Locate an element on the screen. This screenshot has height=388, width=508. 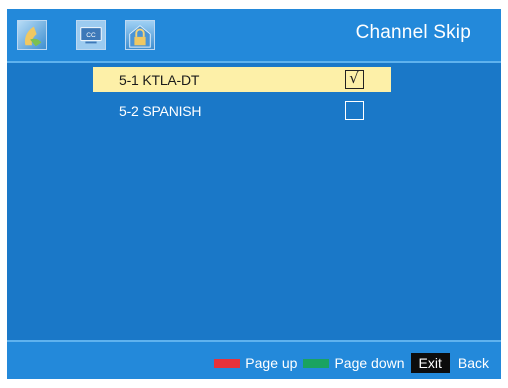
key-legend: Page up Page down Exit Back is located at coordinates (351, 363).